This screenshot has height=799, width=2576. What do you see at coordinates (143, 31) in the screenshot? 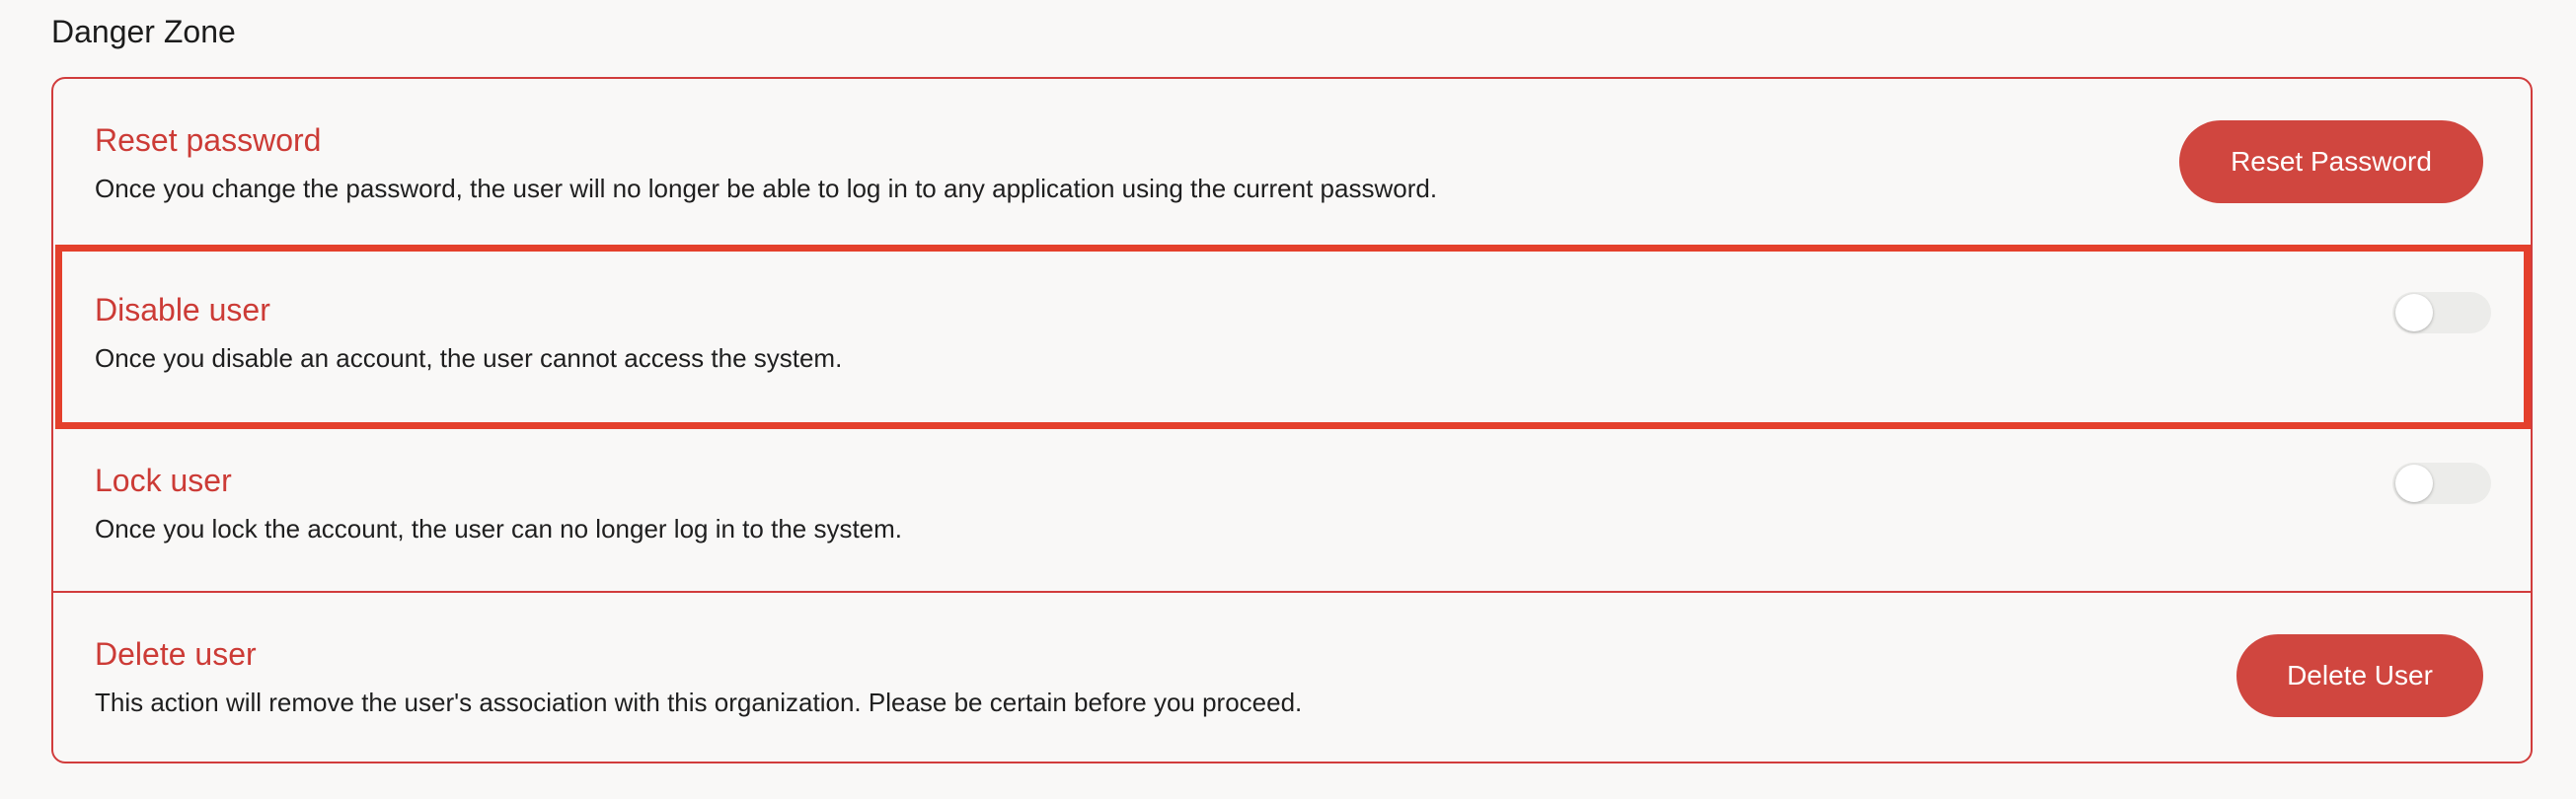
I see `section-title: Danger Zone` at bounding box center [143, 31].